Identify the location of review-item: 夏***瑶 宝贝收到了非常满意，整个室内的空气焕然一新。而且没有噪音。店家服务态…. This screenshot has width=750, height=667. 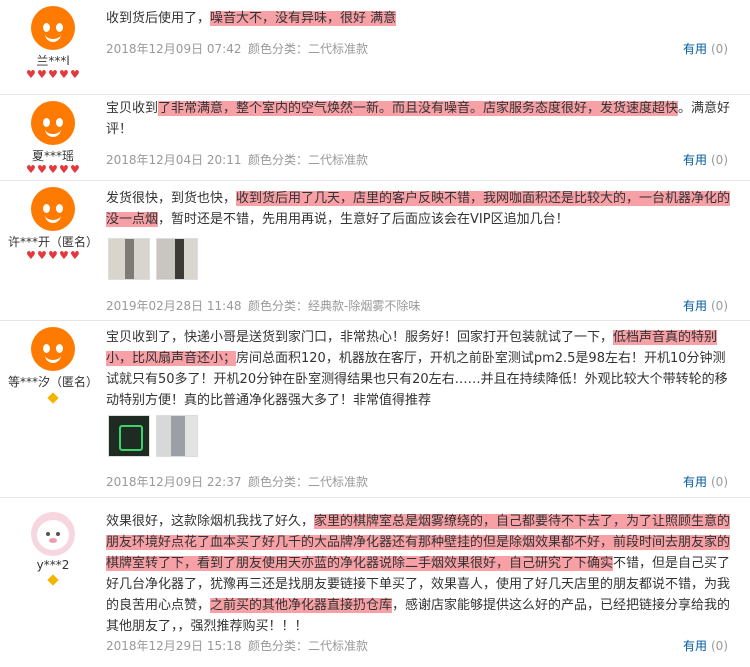
(375, 138).